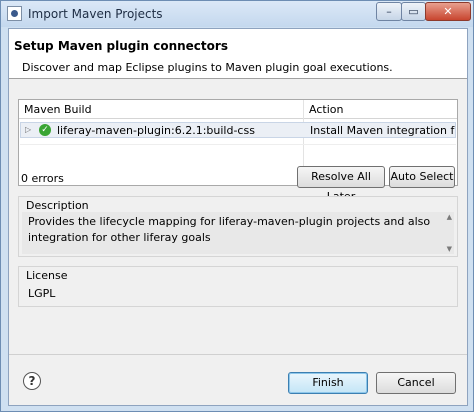 This screenshot has width=474, height=412. I want to click on close-button: ✕, so click(448, 11).